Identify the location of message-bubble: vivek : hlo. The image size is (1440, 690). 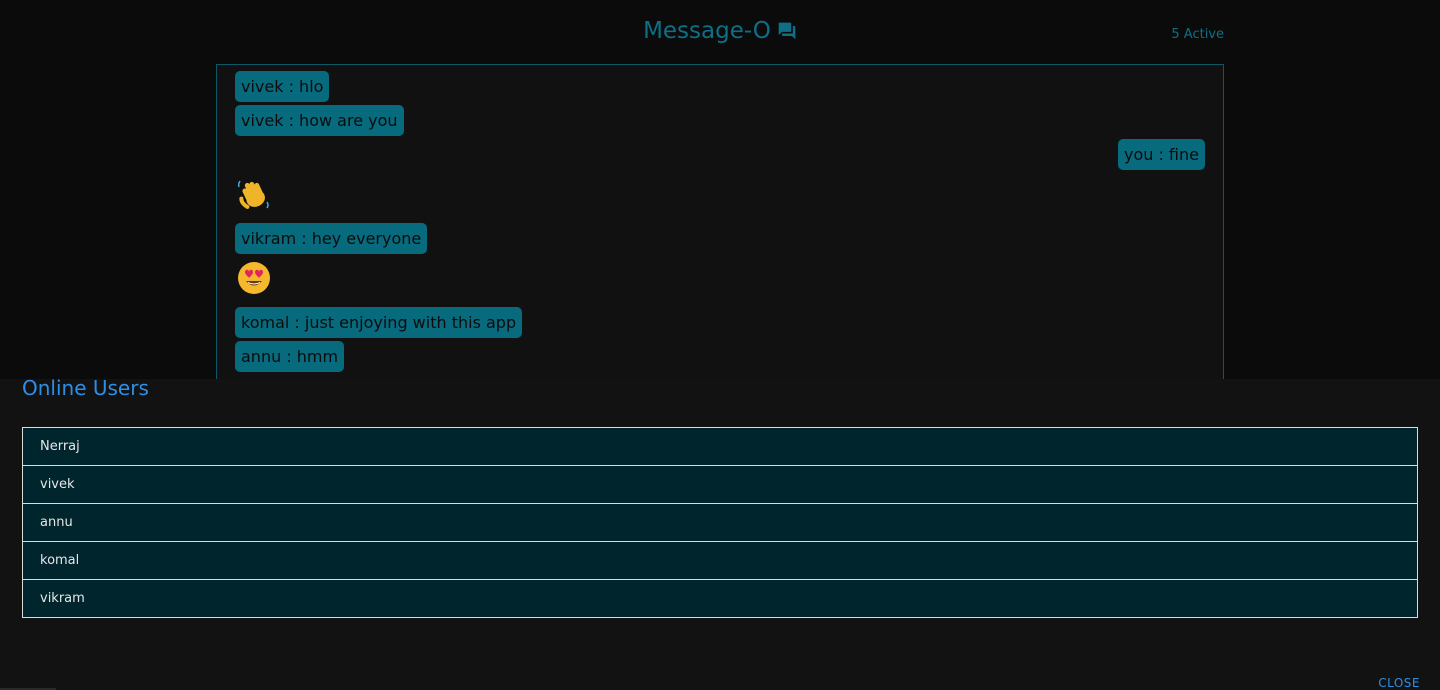
(282, 86).